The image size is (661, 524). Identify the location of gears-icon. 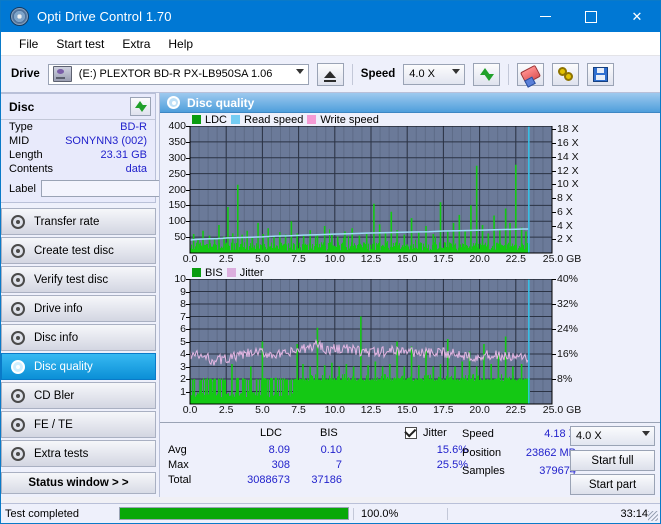
(566, 74).